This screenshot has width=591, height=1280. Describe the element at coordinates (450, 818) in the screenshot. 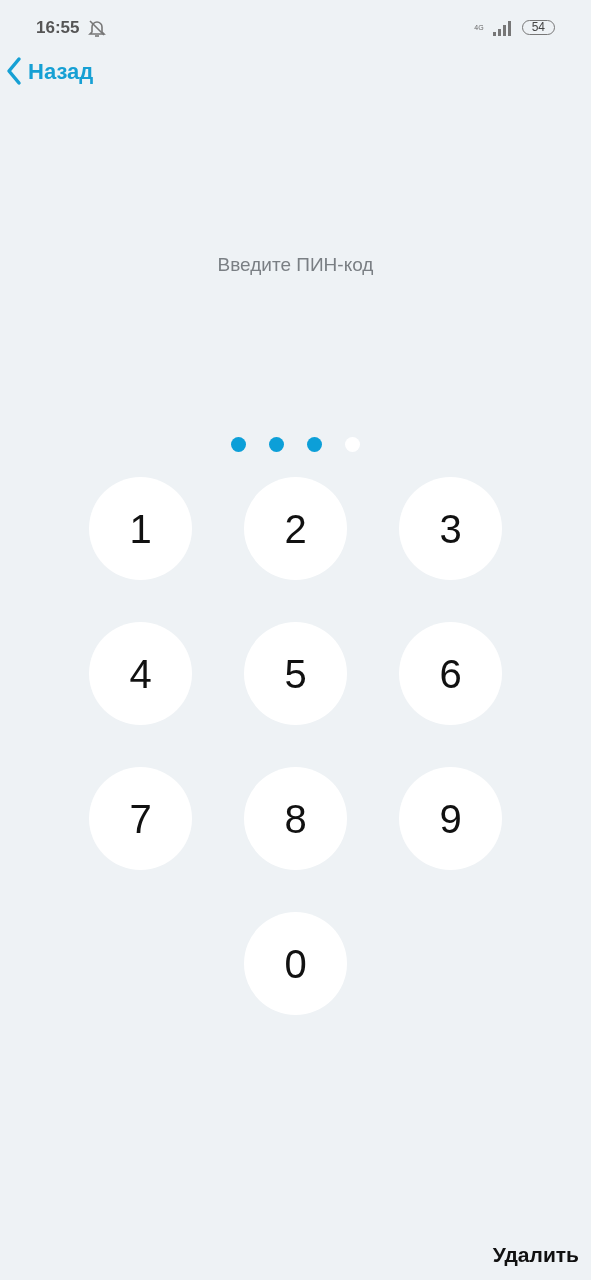

I see `digit-key: 9` at that location.